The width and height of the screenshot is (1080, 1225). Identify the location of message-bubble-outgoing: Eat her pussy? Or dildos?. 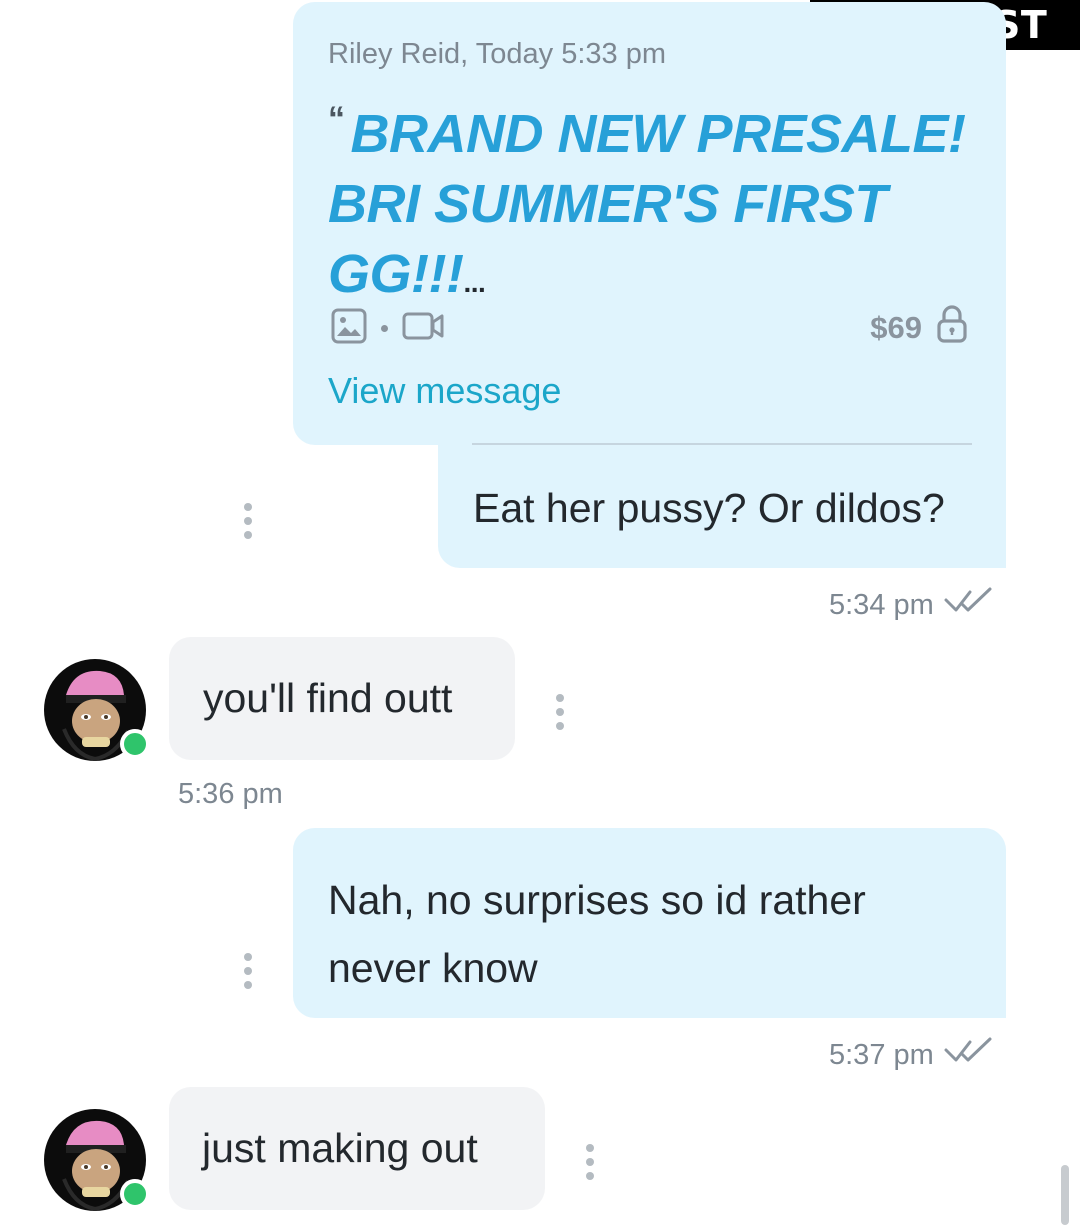
(722, 506).